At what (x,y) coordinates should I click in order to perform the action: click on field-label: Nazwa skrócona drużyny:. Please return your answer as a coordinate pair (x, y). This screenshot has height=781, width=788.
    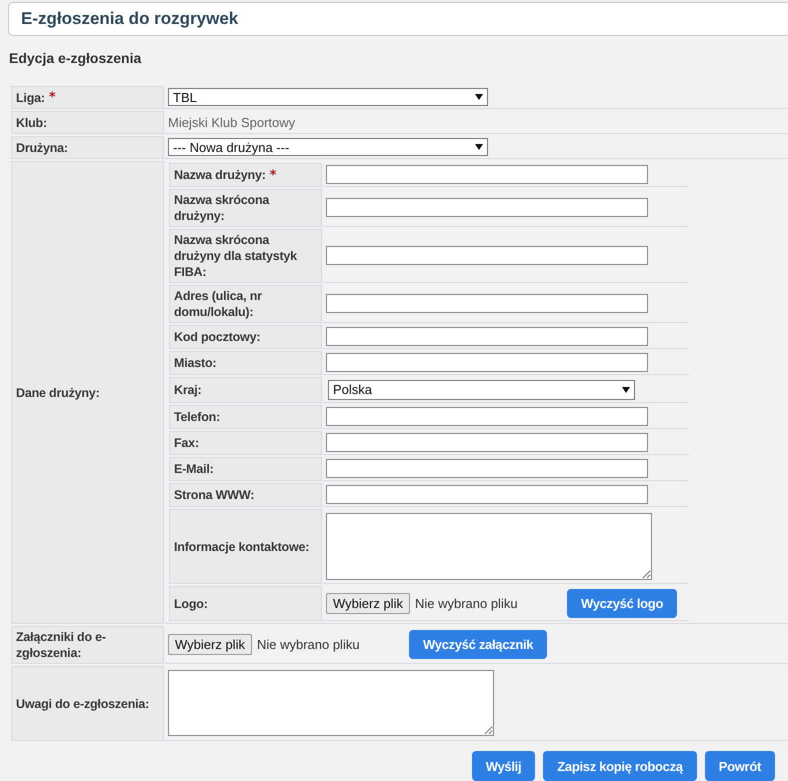
    Looking at the image, I should click on (222, 208).